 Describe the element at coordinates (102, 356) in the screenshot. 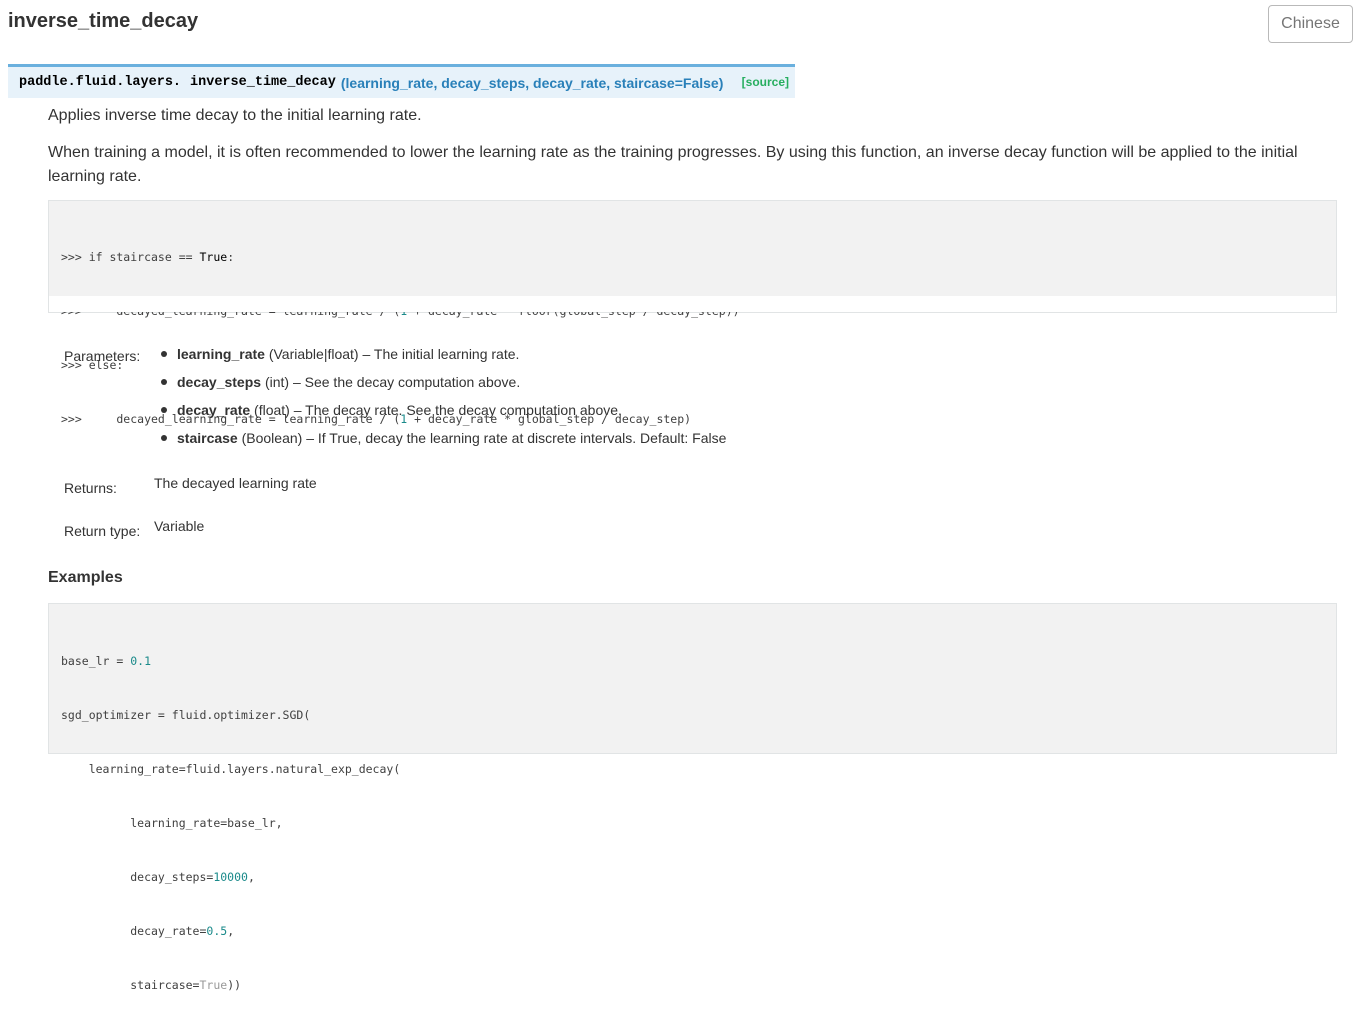

I see `parameters-label: Parameters:` at that location.